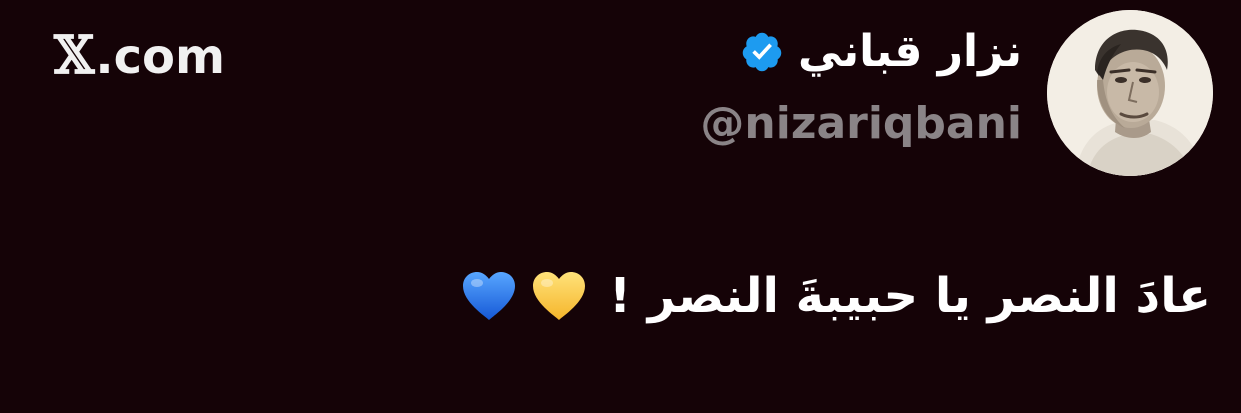 The height and width of the screenshot is (413, 1241). I want to click on author-handle: @nizariqbani, so click(861, 124).